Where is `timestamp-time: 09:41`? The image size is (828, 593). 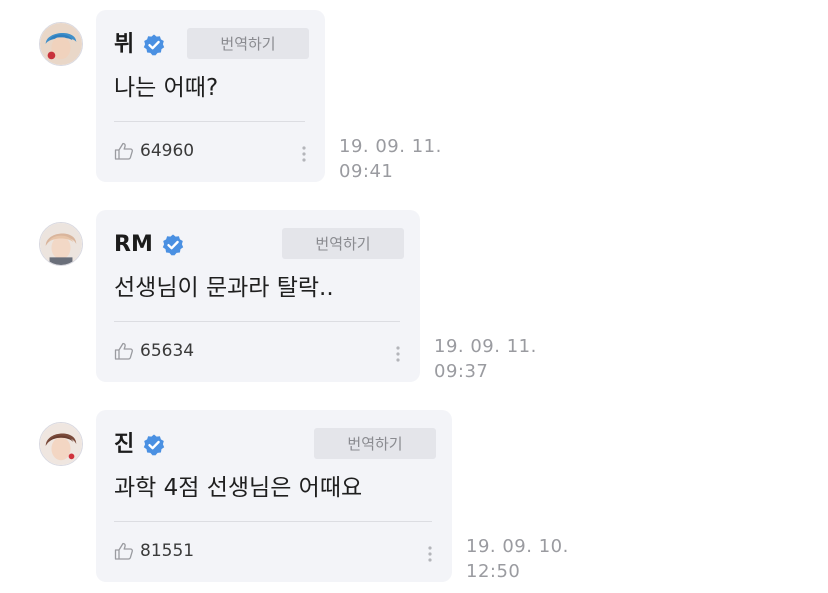
timestamp-time: 09:41 is located at coordinates (366, 171).